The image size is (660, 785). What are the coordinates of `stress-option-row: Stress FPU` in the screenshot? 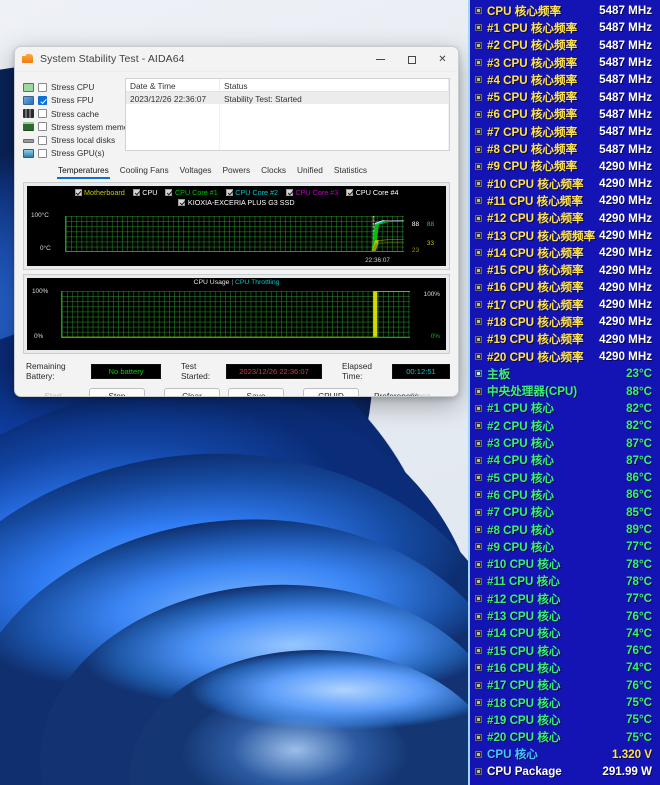 It's located at (70, 100).